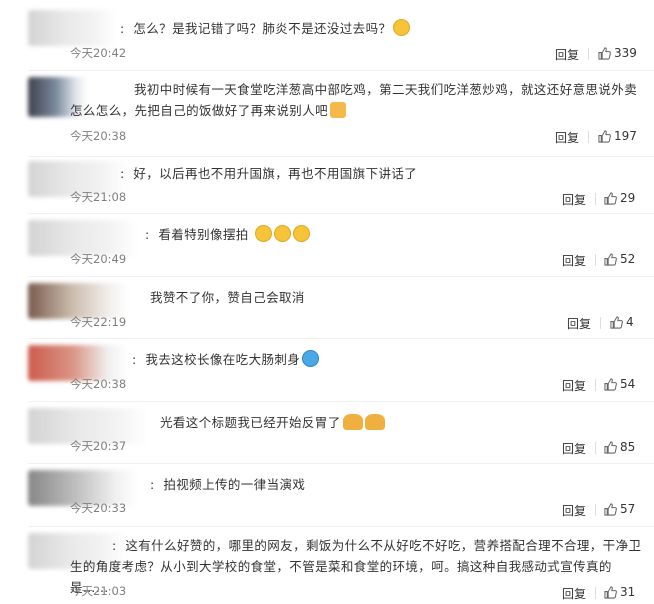 The image size is (654, 604). I want to click on comment-text: : 怎么？是我记错了吗？肺炎不是还没过去吗？, so click(380, 28).